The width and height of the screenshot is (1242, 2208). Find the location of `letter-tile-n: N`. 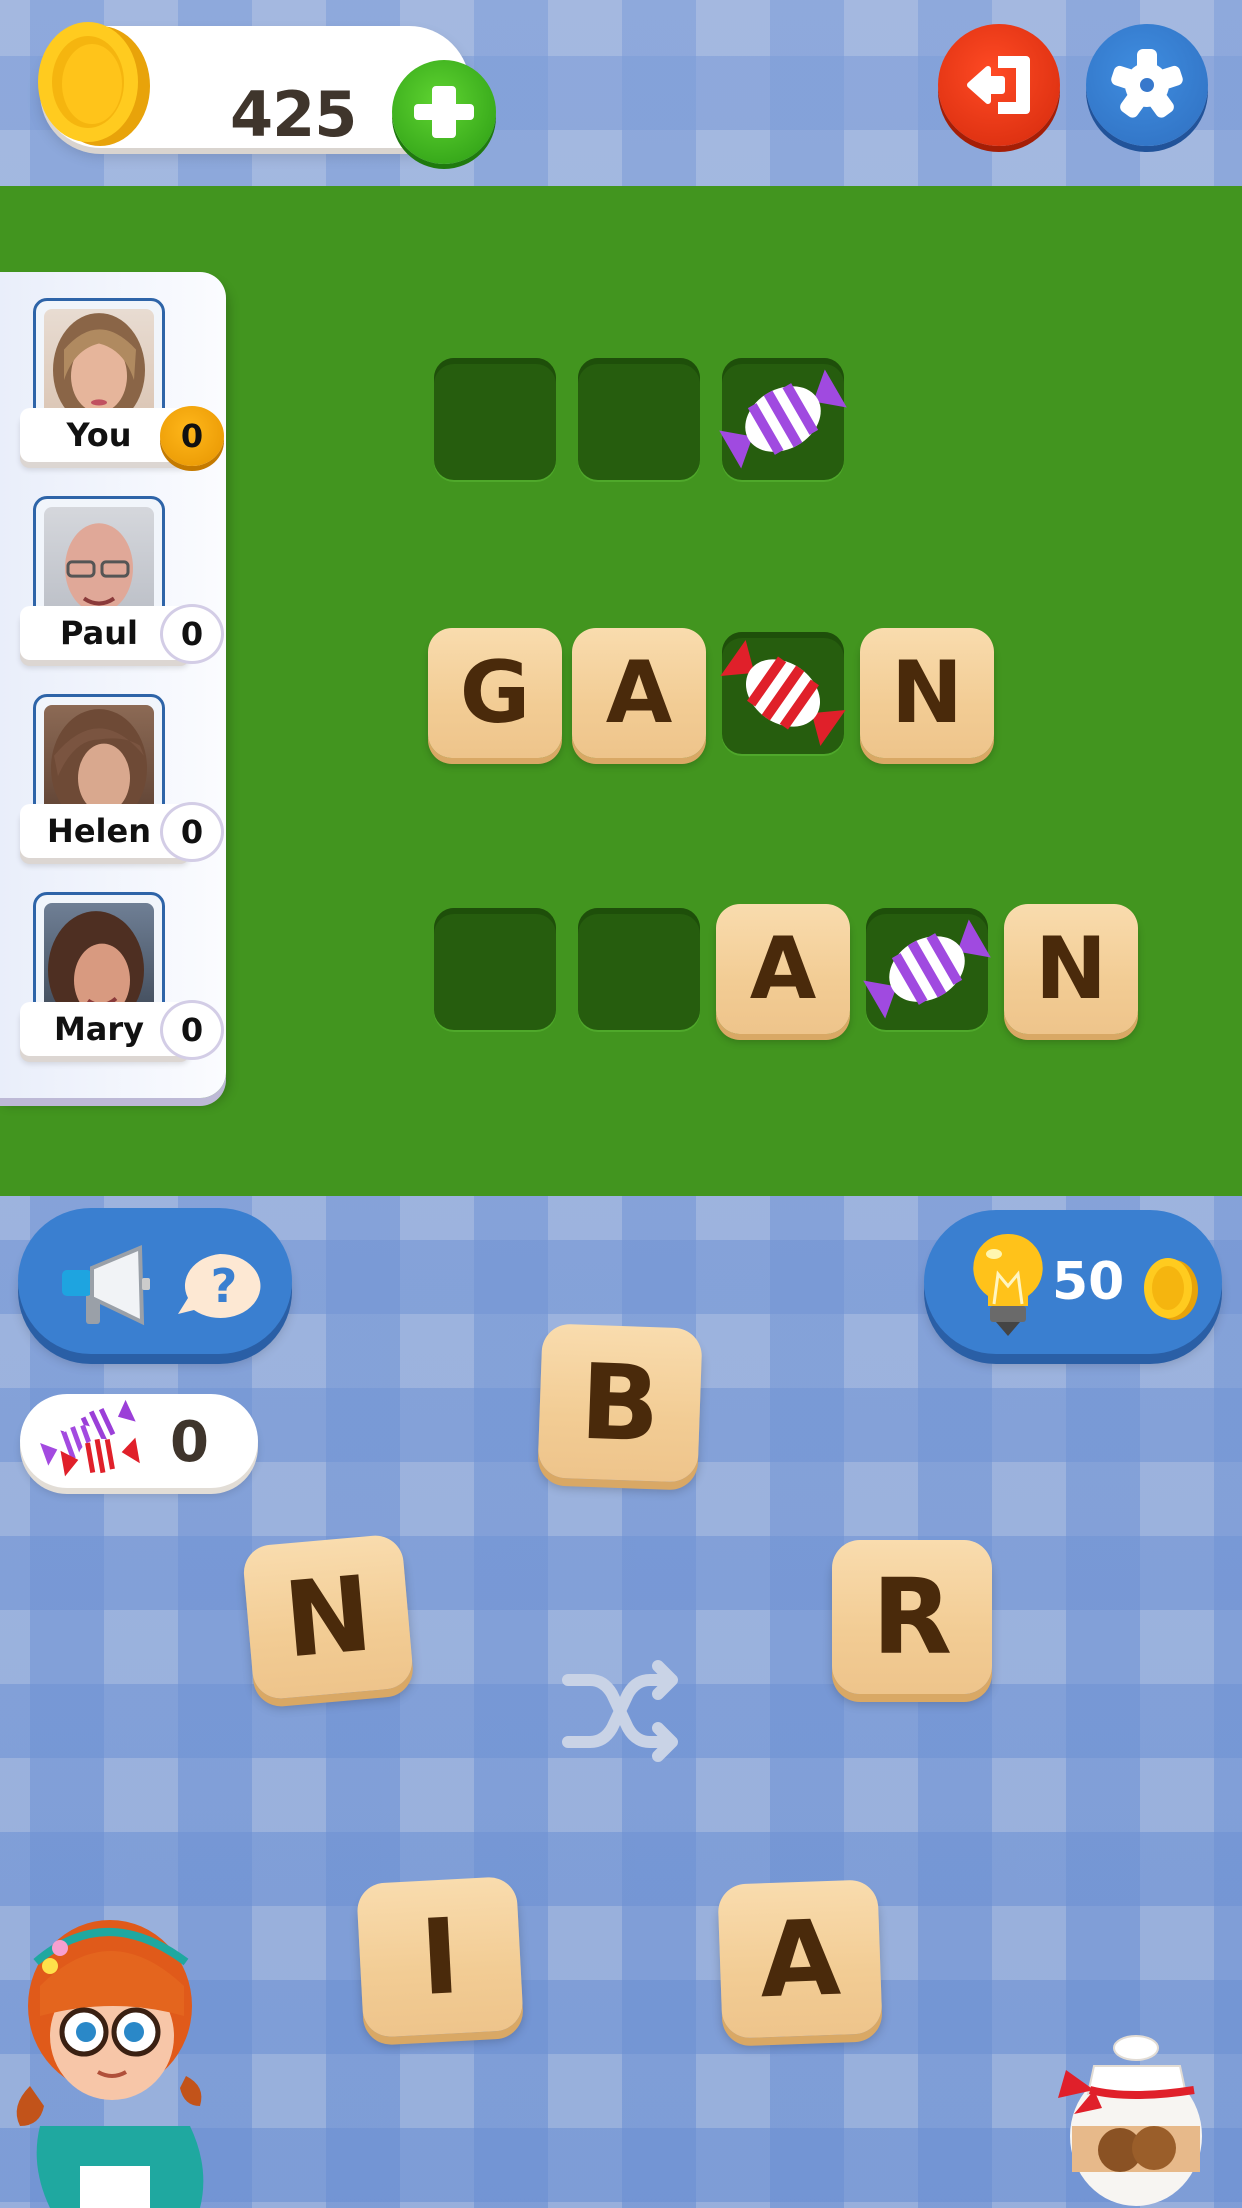

letter-tile-n: N is located at coordinates (328, 1617).